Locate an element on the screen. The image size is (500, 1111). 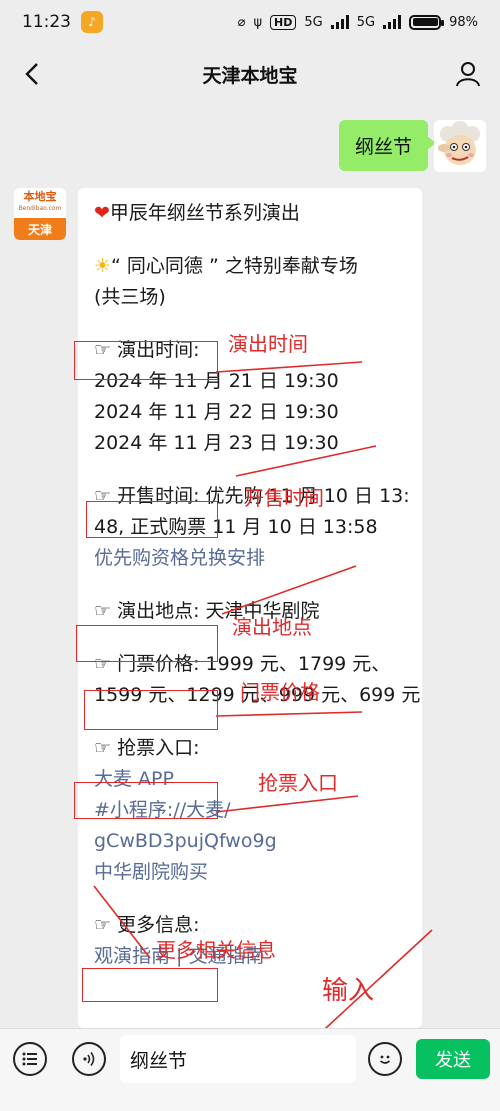
chevron-left-icon is located at coordinates (31, 74).